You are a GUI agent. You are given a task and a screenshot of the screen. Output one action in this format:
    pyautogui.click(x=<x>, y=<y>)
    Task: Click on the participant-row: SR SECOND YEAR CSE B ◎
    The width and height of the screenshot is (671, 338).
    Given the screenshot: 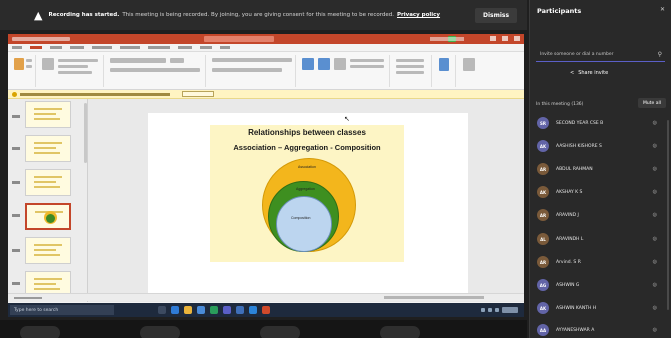 What is the action you would take?
    pyautogui.click(x=602, y=123)
    